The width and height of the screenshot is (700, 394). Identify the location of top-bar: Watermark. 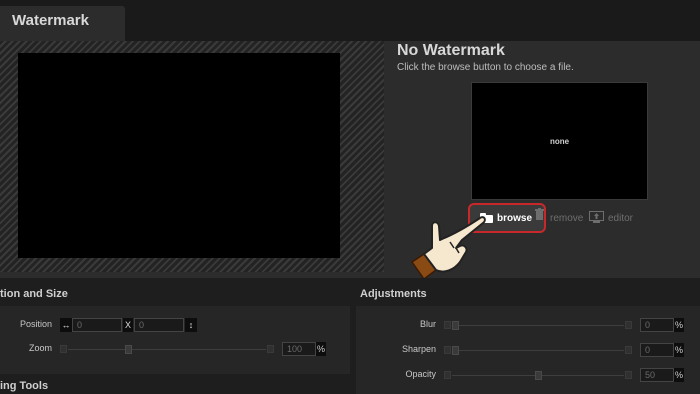
(350, 20).